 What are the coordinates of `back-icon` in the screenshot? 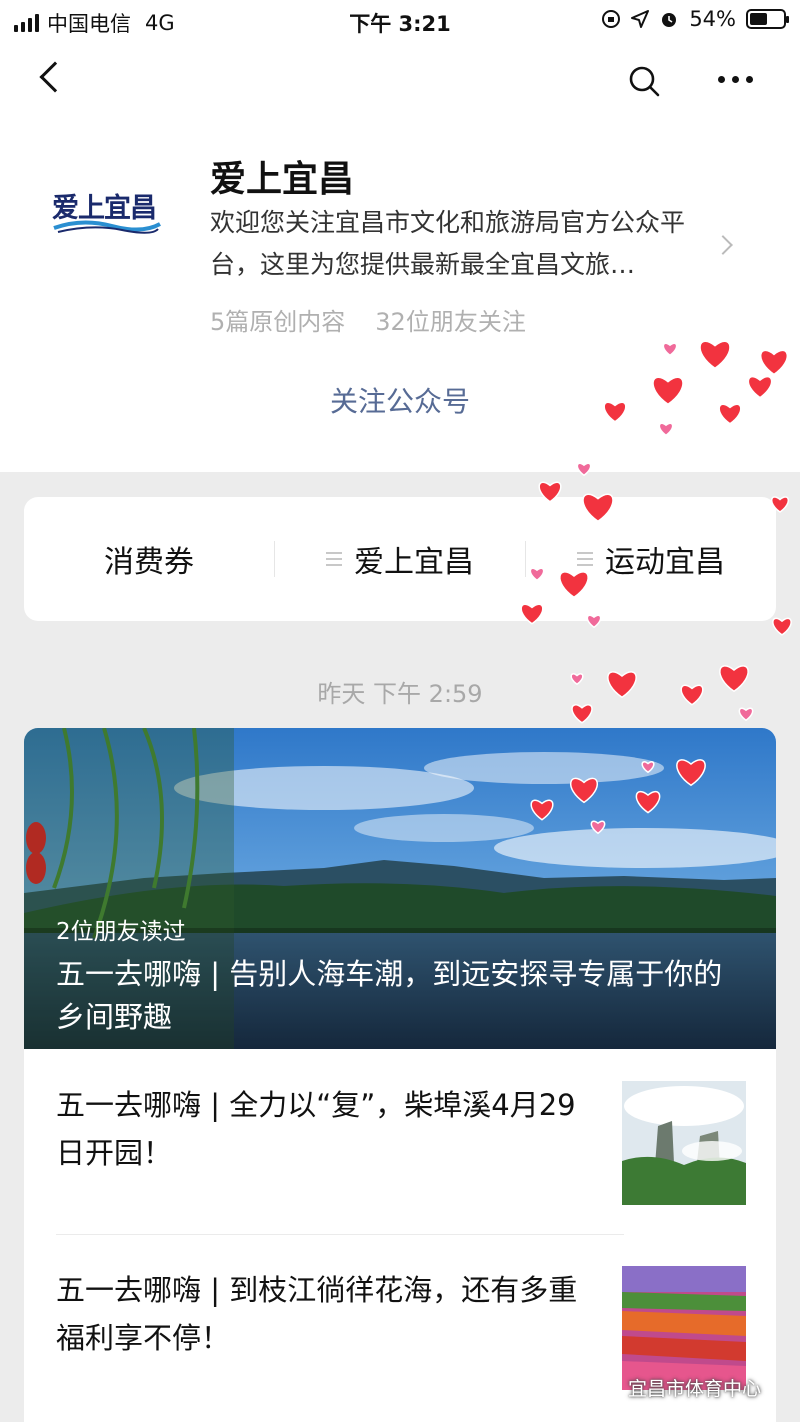 It's located at (55, 77).